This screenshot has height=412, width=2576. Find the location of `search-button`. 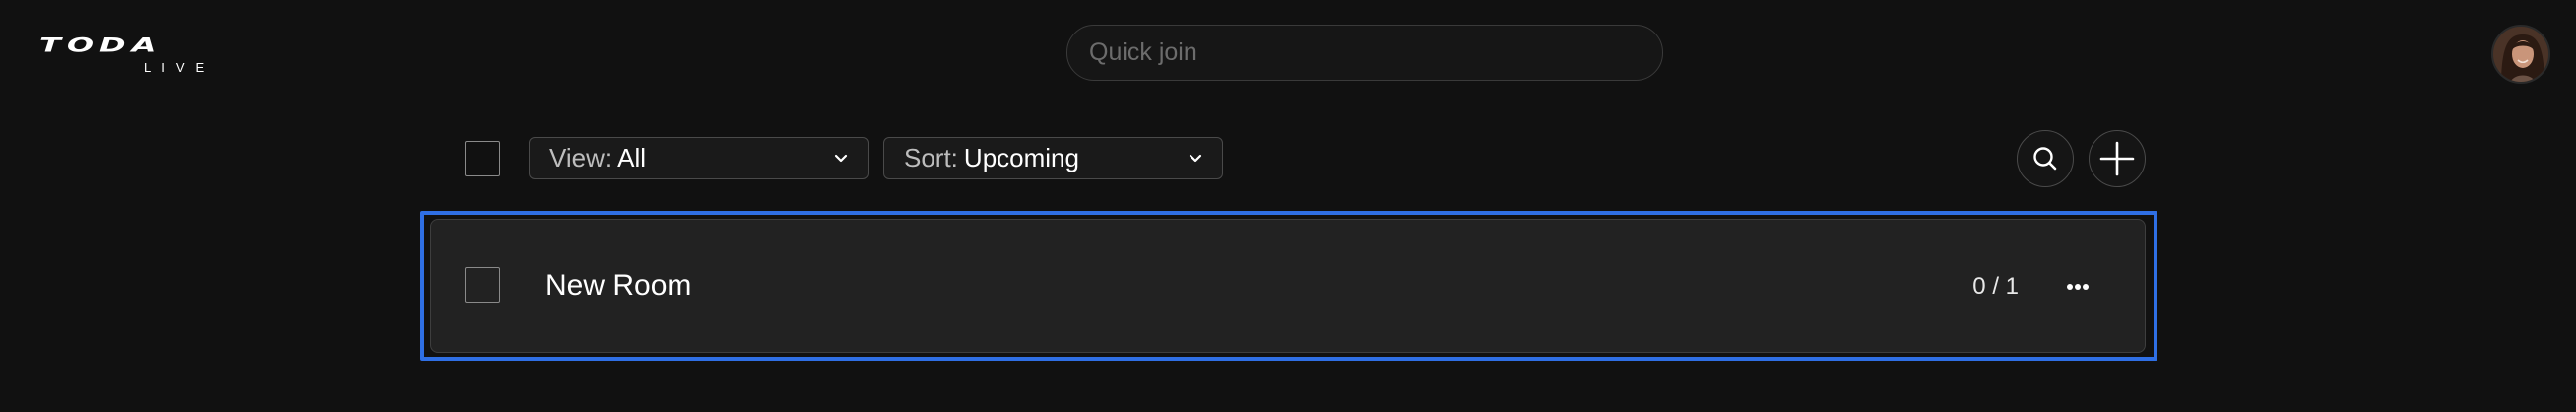

search-button is located at coordinates (2045, 158).